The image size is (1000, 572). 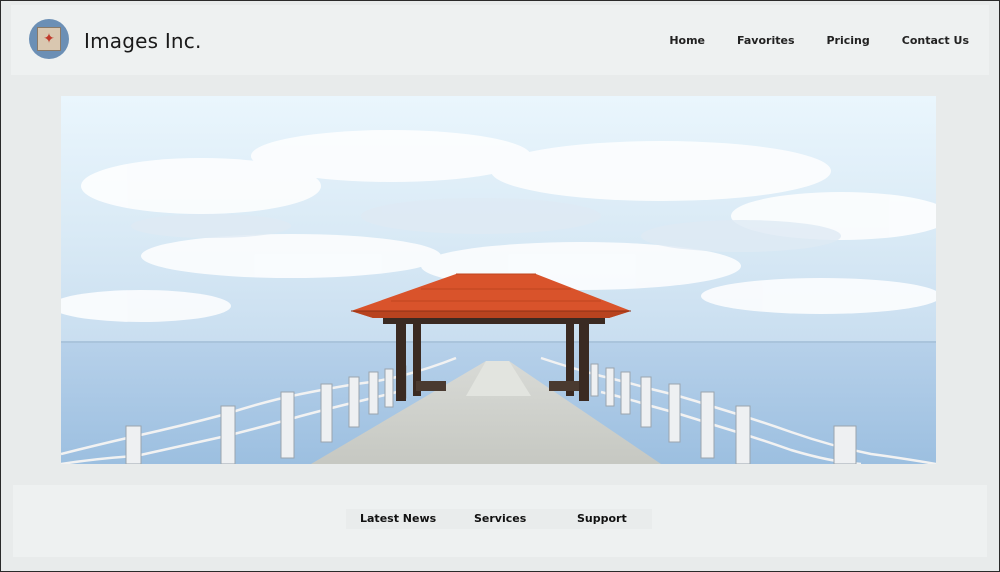 What do you see at coordinates (832, 40) in the screenshot?
I see `nav-pricing: Pricing` at bounding box center [832, 40].